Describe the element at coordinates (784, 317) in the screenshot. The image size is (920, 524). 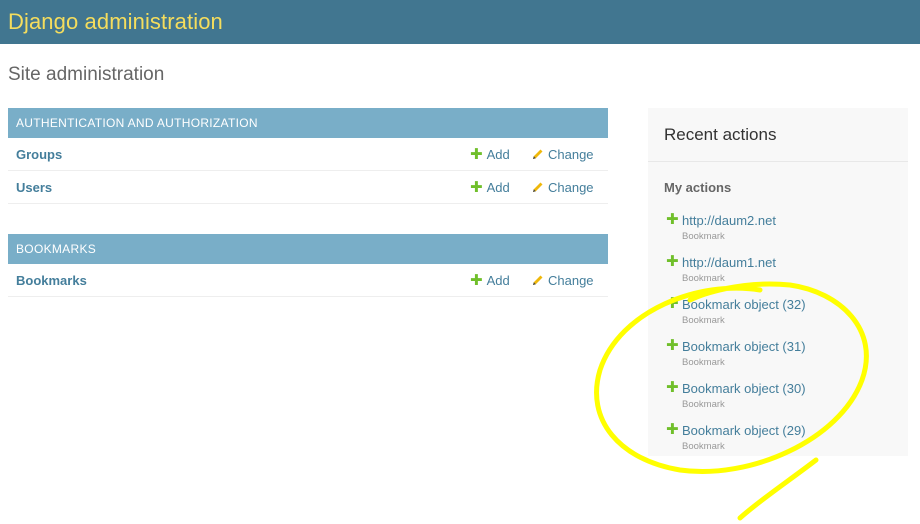
I see `action-item: ✚ Bookmark object (32) Bookmark` at that location.